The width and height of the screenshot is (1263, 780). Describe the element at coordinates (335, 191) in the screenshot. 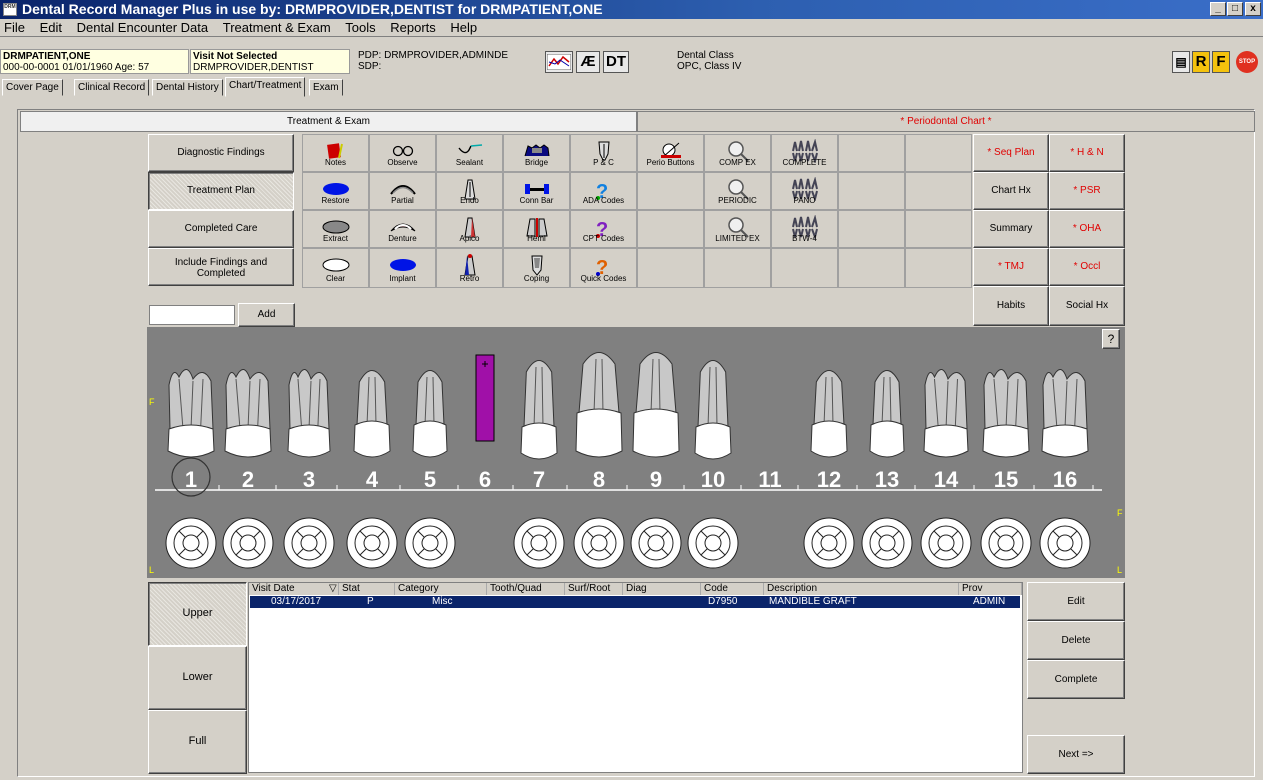

I see `restore-button: Restore` at that location.